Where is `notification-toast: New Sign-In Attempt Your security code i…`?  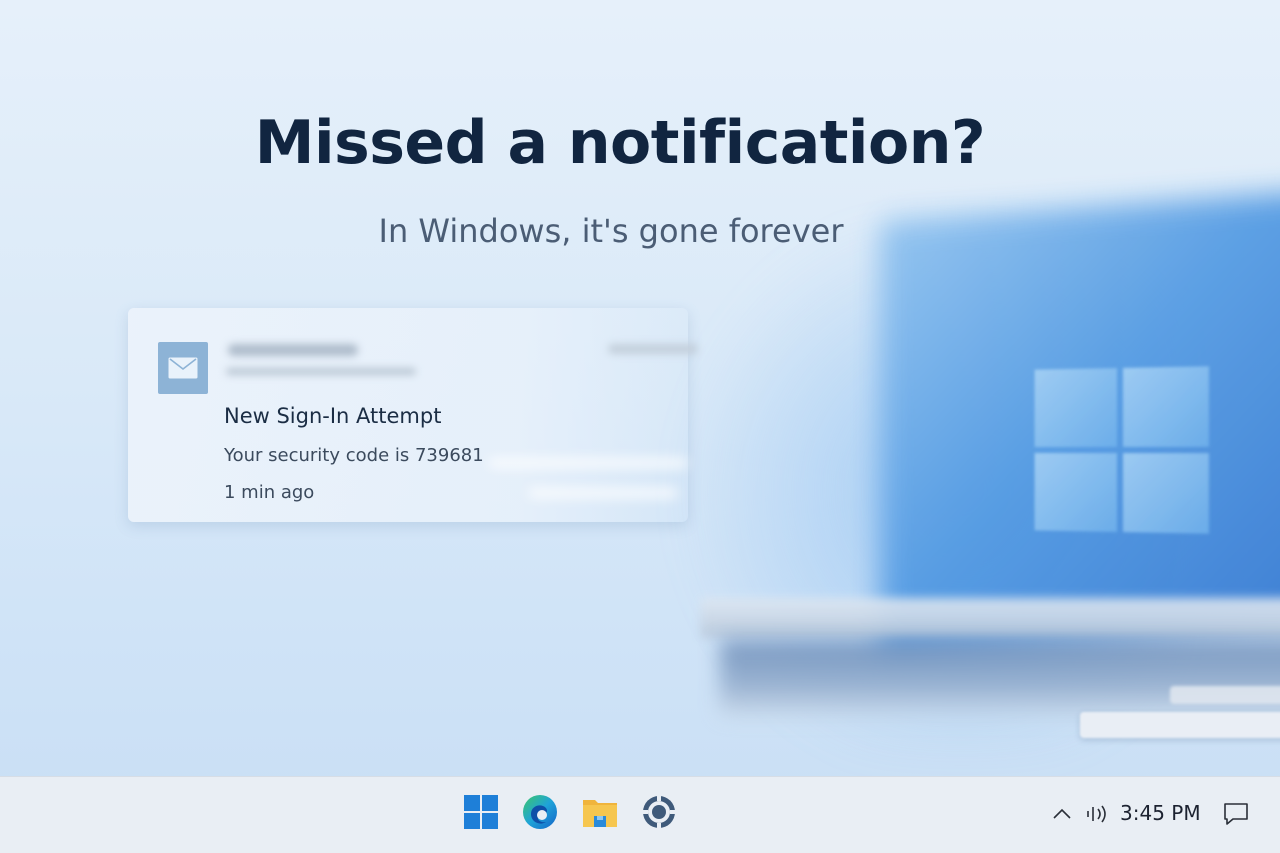
notification-toast: New Sign-In Attempt Your security code i… is located at coordinates (413, 415).